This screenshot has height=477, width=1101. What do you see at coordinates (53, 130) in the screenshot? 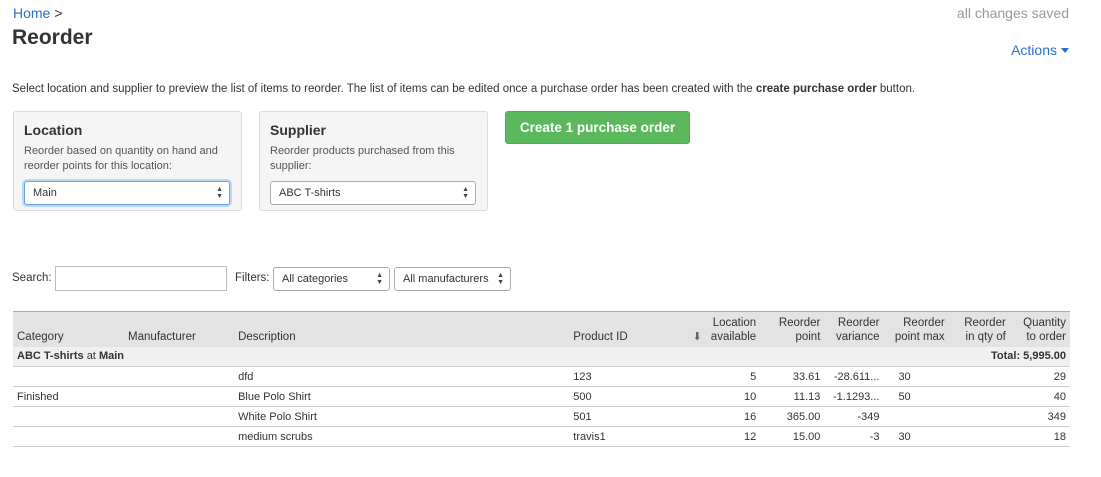
I see `location-panel-title: Location` at bounding box center [53, 130].